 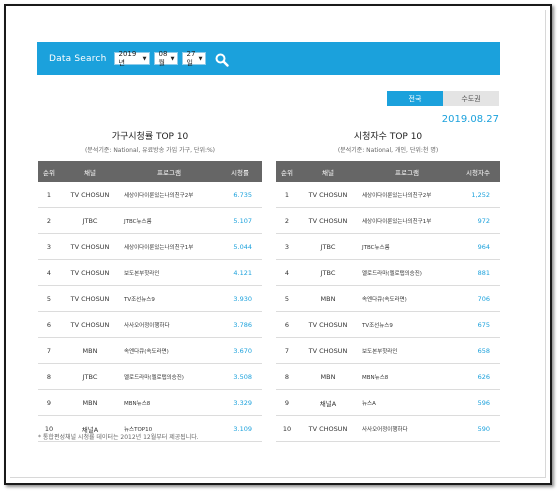 What do you see at coordinates (328, 402) in the screenshot?
I see `channel-cell: 채널A` at bounding box center [328, 402].